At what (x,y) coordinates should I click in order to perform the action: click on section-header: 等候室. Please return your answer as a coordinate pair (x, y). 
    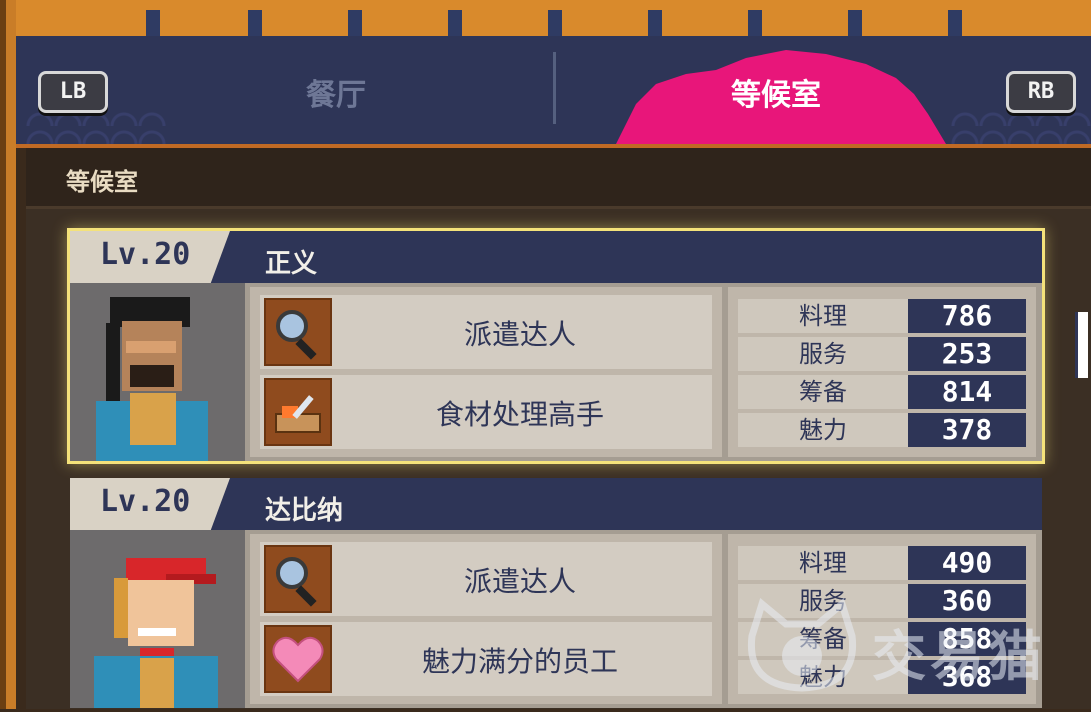
    Looking at the image, I should click on (558, 178).